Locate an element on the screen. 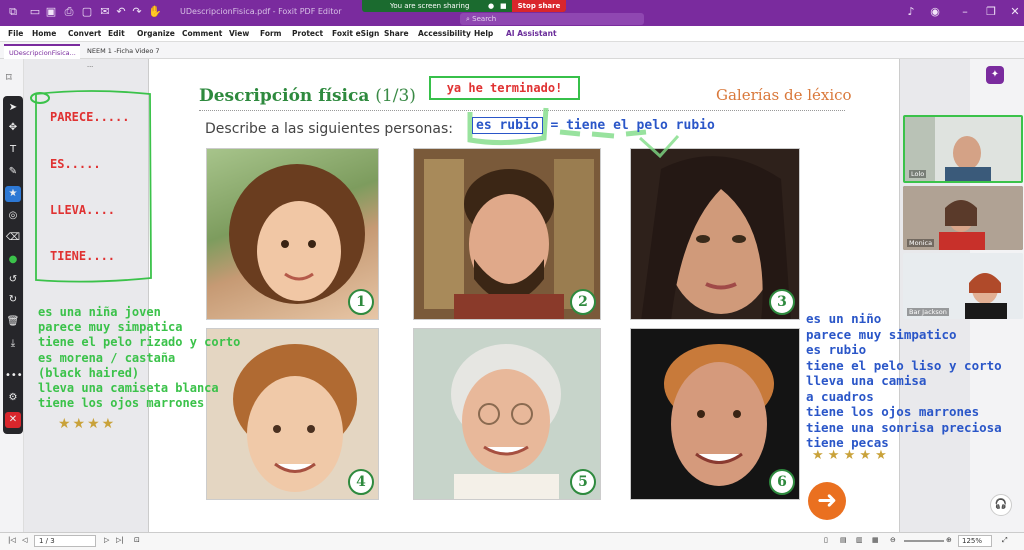 The width and height of the screenshot is (1024, 550). stars-left: ★★★★ is located at coordinates (87, 424).